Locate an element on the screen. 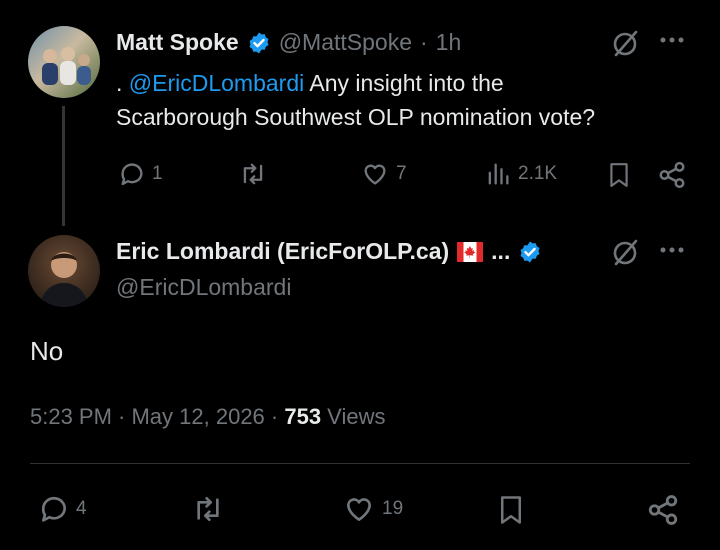  mention-link: @EricDLombardi is located at coordinates (216, 83).